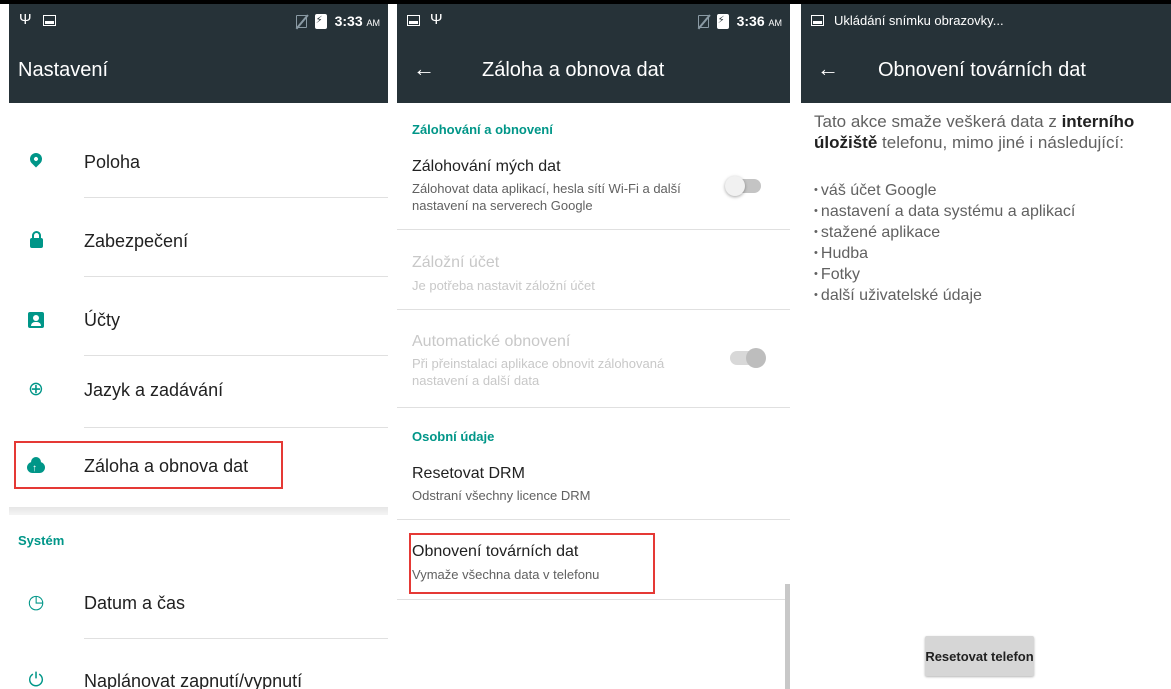 This screenshot has width=1171, height=689. What do you see at coordinates (36, 241) in the screenshot?
I see `lock-icon` at bounding box center [36, 241].